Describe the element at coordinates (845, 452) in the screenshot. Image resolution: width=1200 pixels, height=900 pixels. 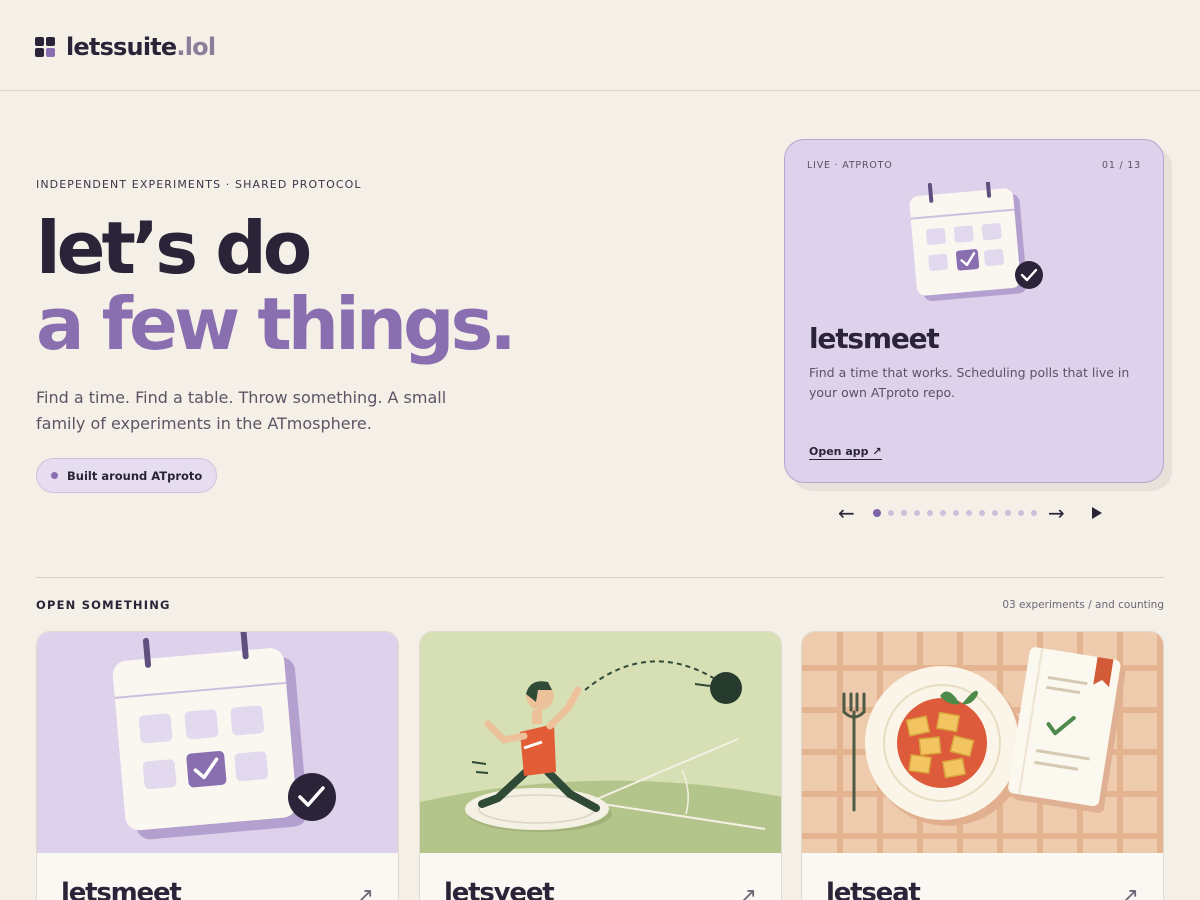
I see `open-app-link: Open app ↗` at that location.